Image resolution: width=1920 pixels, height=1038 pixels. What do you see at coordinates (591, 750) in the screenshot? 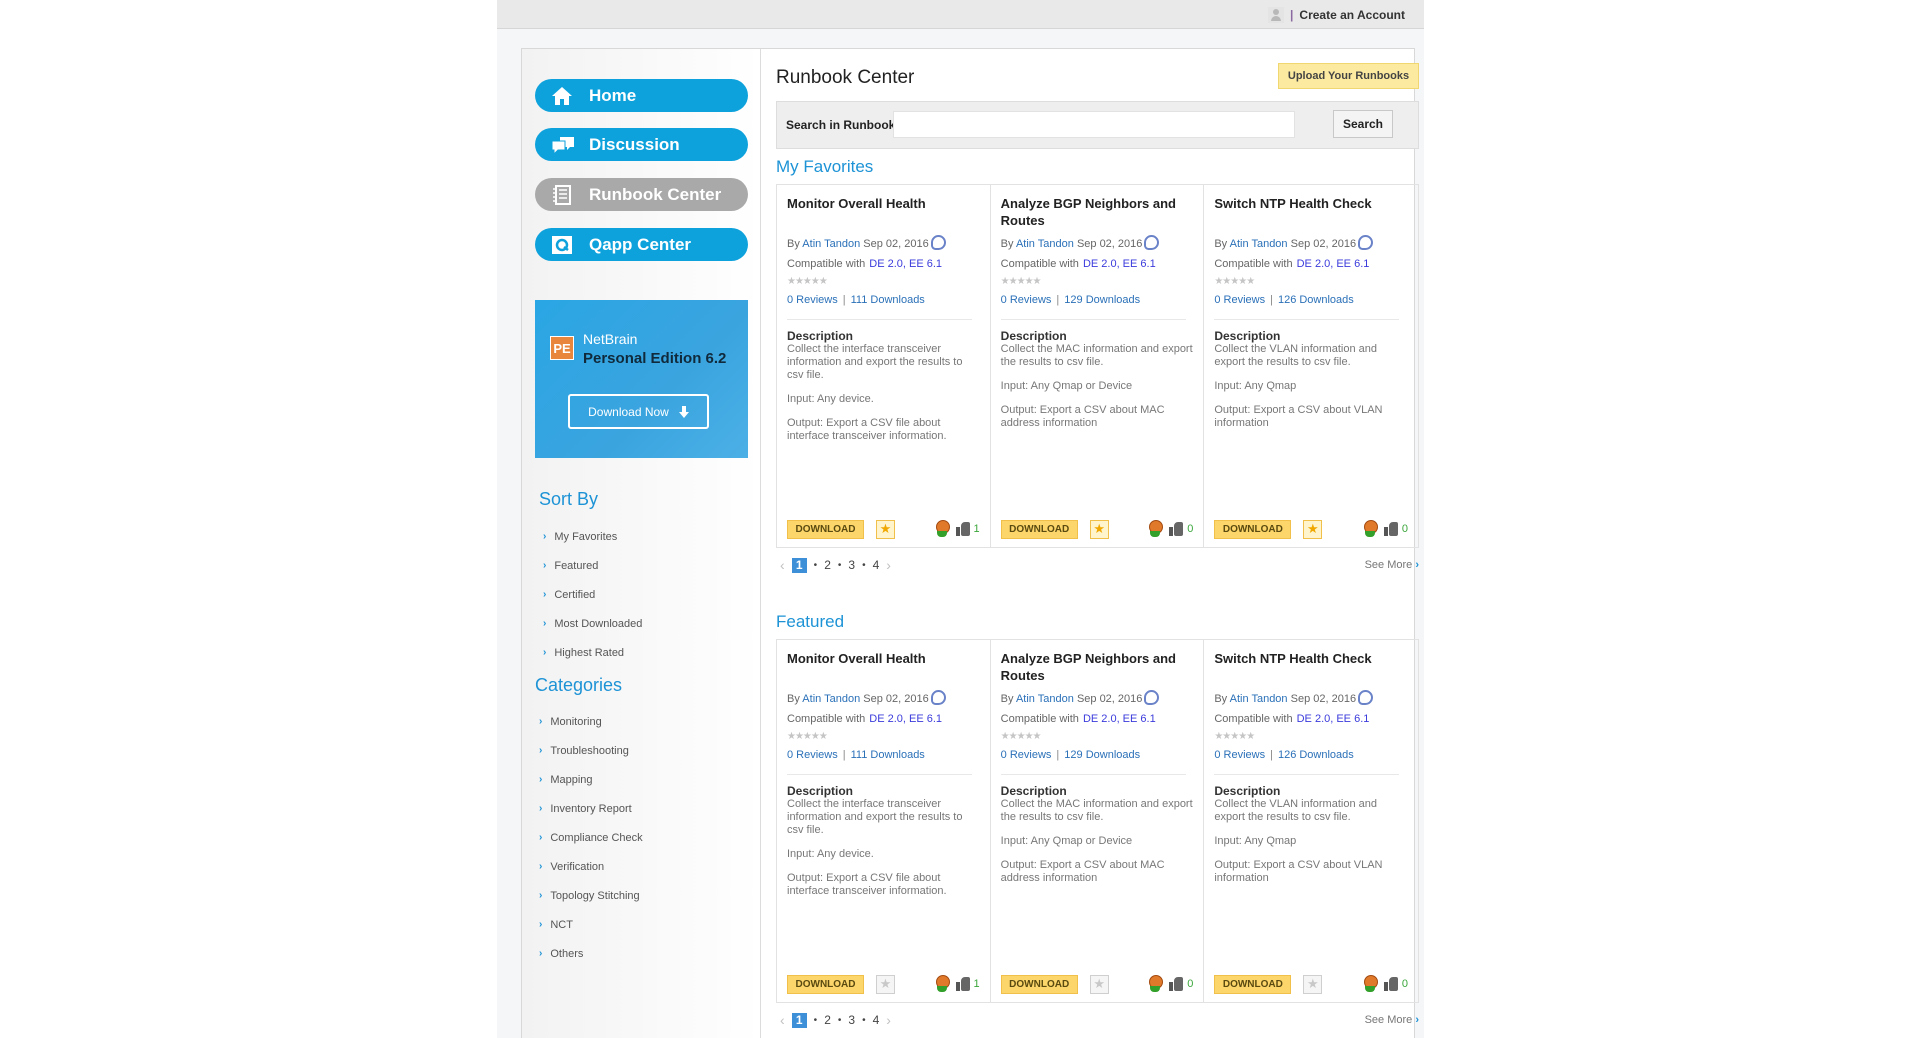
I see `category-troubleshooting: › Troubleshooting` at bounding box center [591, 750].